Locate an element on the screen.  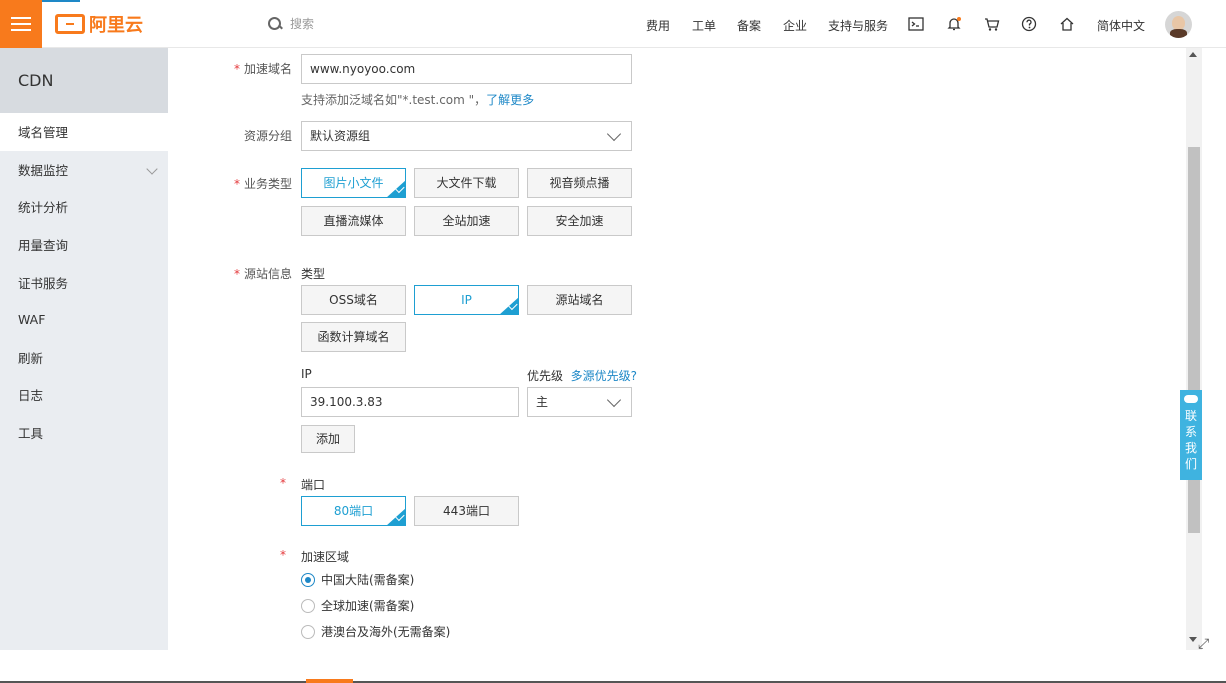
cart-icon is located at coordinates (992, 24).